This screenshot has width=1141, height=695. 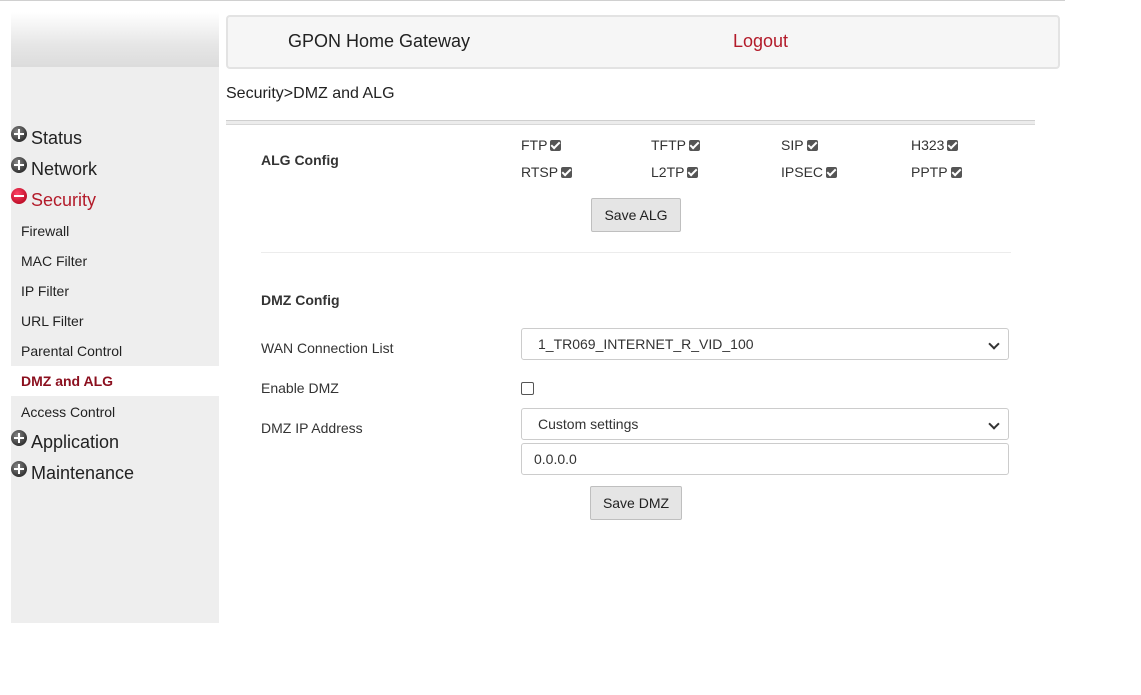 I want to click on alg-tftp-option: TFTP, so click(x=675, y=145).